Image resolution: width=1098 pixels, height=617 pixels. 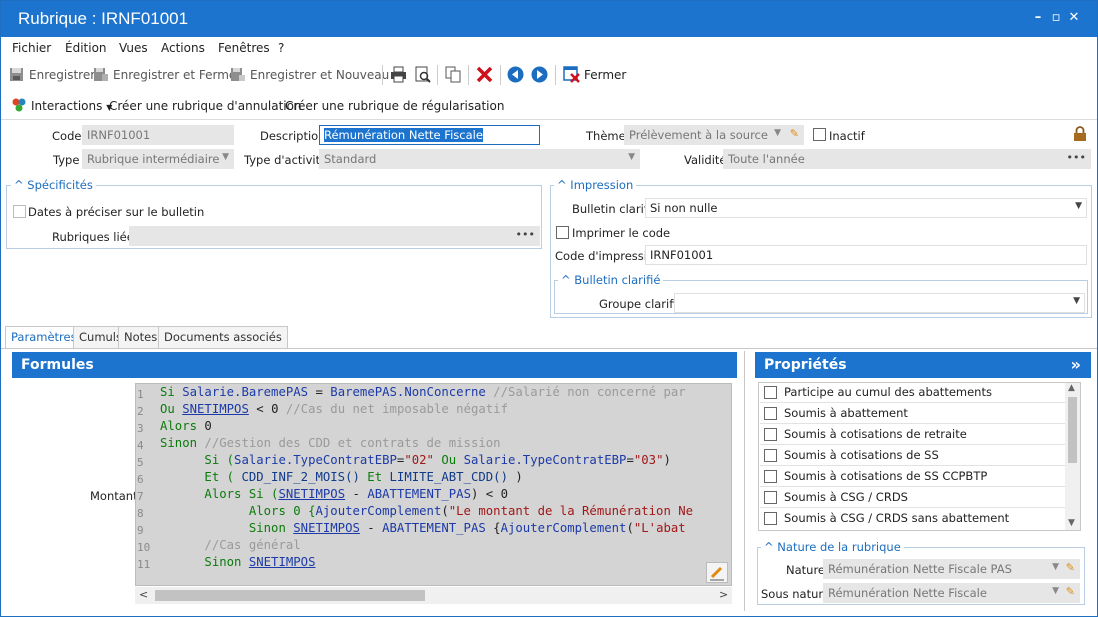 What do you see at coordinates (140, 513) in the screenshot?
I see `line-number: 8` at bounding box center [140, 513].